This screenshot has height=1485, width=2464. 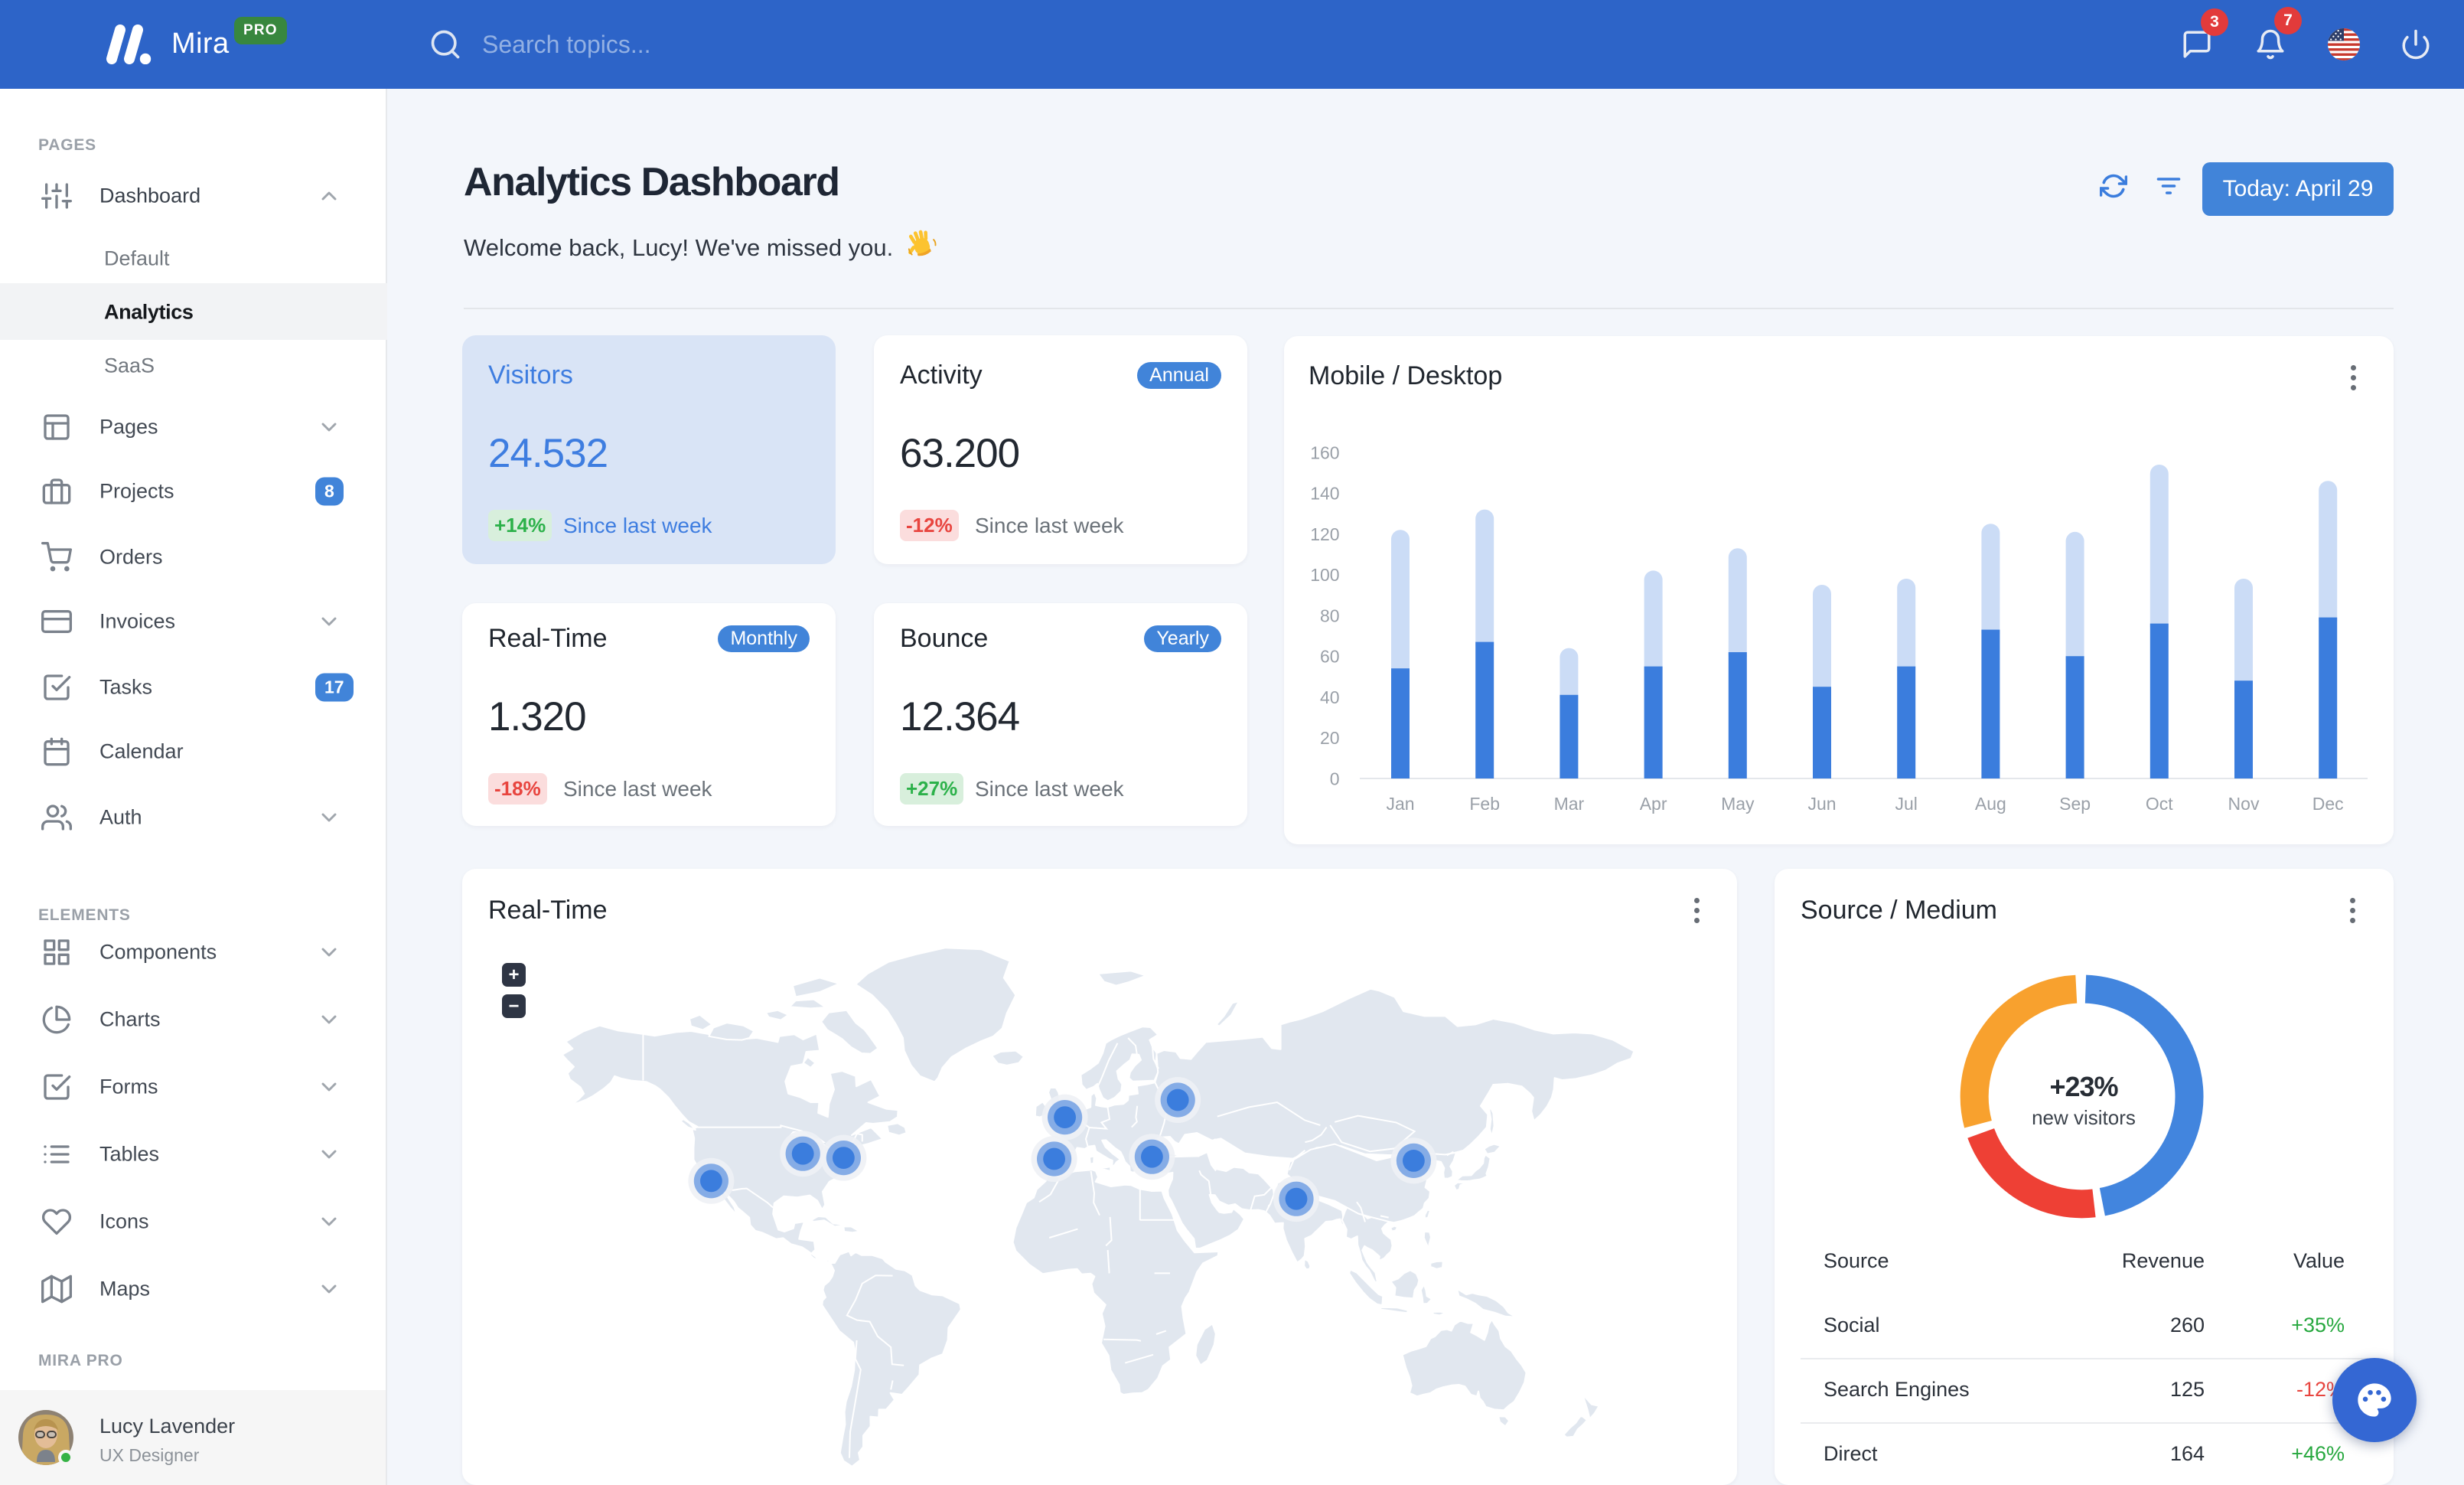 What do you see at coordinates (1325, 534) in the screenshot?
I see `svg-text: 120` at bounding box center [1325, 534].